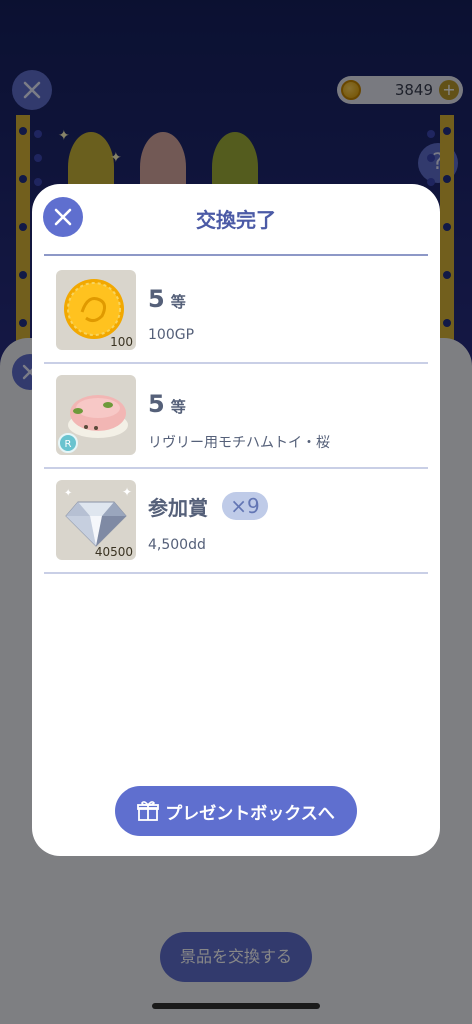  Describe the element at coordinates (171, 335) in the screenshot. I see `prize-description: 100GP` at that location.